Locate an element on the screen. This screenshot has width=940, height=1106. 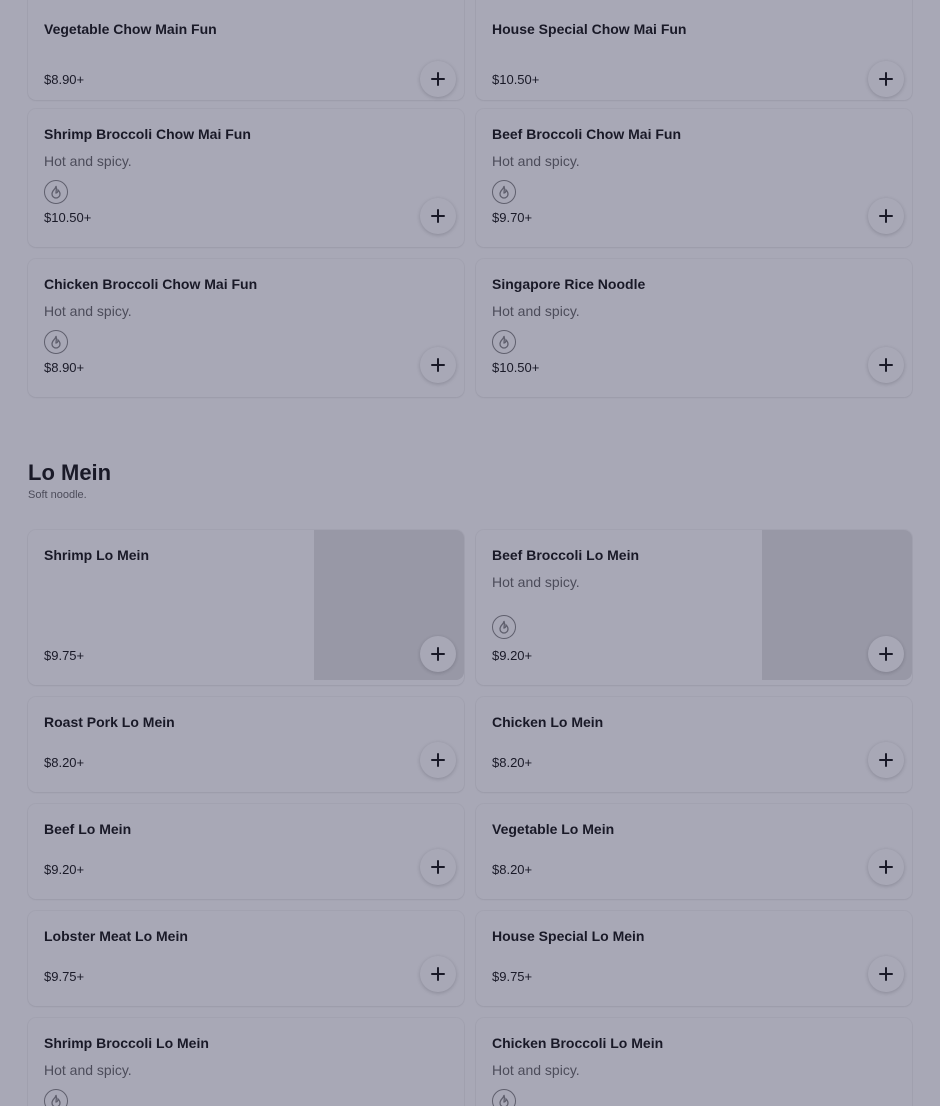
menu-item-card: House Special Chow Mai Fun $10.50+ is located at coordinates (694, 50).